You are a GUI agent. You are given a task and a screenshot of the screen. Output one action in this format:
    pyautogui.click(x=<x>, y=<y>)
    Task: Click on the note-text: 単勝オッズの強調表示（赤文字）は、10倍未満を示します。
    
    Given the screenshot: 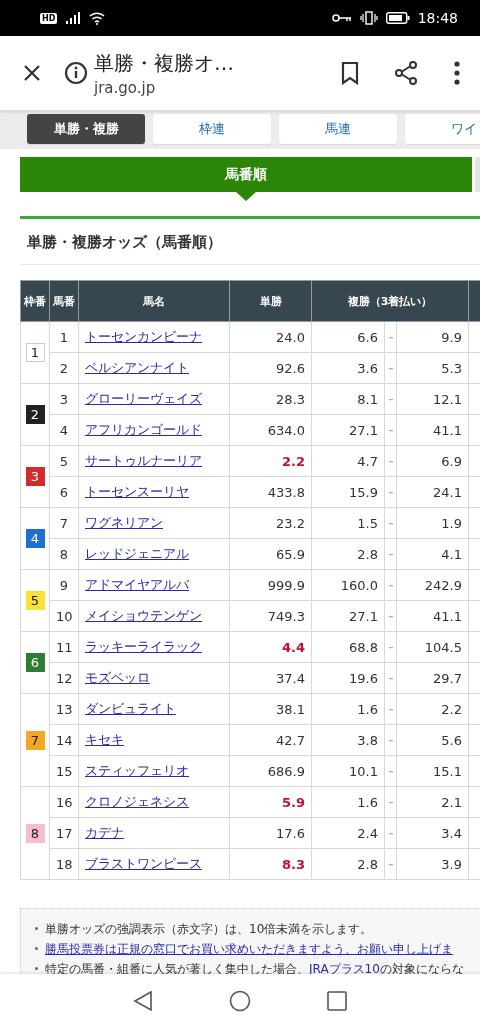 What is the action you would take?
    pyautogui.click(x=255, y=929)
    